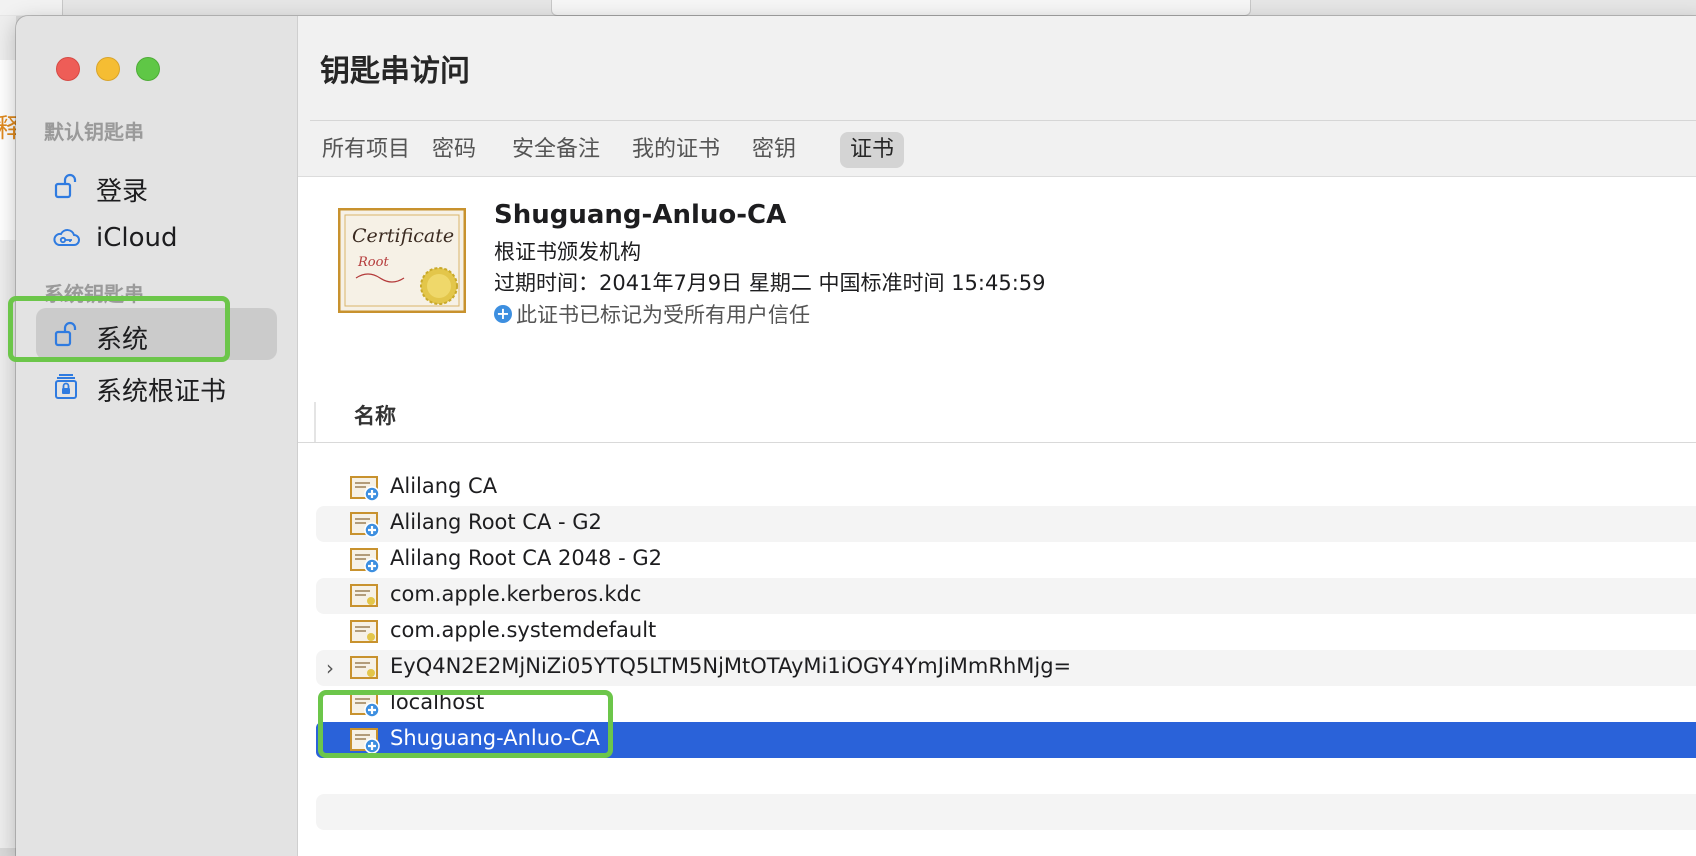 This screenshot has width=1696, height=856. What do you see at coordinates (122, 192) in the screenshot?
I see `sidebar-item-label: 登录` at bounding box center [122, 192].